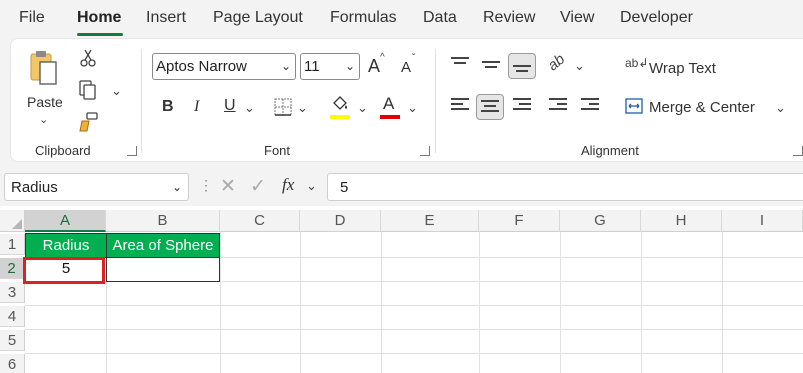 The height and width of the screenshot is (373, 803). Describe the element at coordinates (388, 104) in the screenshot. I see `font-color-button: A` at that location.